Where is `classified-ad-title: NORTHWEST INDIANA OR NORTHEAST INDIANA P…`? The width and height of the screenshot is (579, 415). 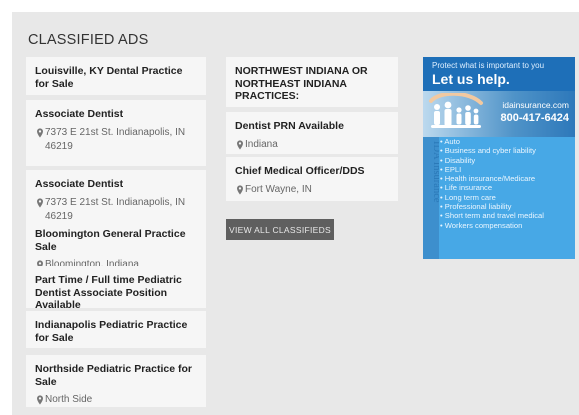 classified-ad-title: NORTHWEST INDIANA OR NORTHEAST INDIANA P… is located at coordinates (312, 84).